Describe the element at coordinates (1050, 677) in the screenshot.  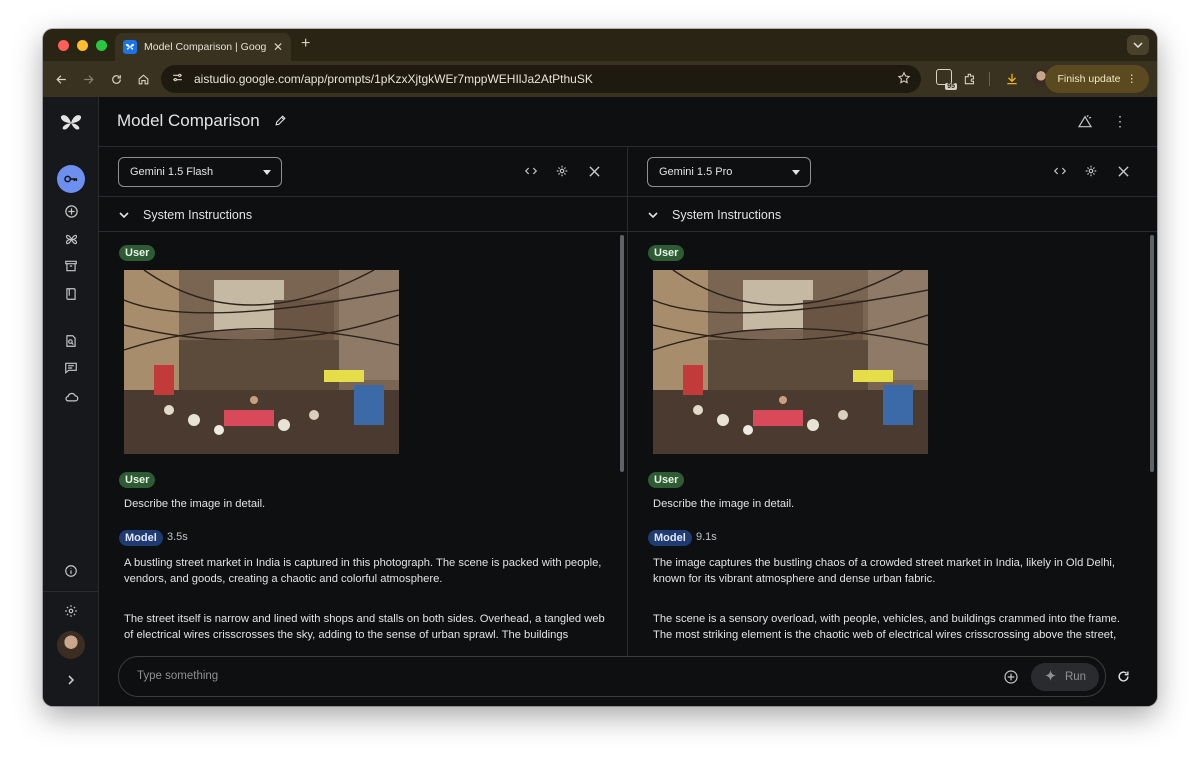
I see `sparkle-icon` at that location.